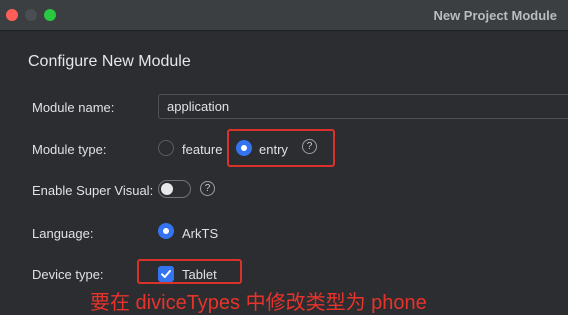 This screenshot has height=315, width=568. What do you see at coordinates (167, 189) in the screenshot?
I see `toggle-knob` at bounding box center [167, 189].